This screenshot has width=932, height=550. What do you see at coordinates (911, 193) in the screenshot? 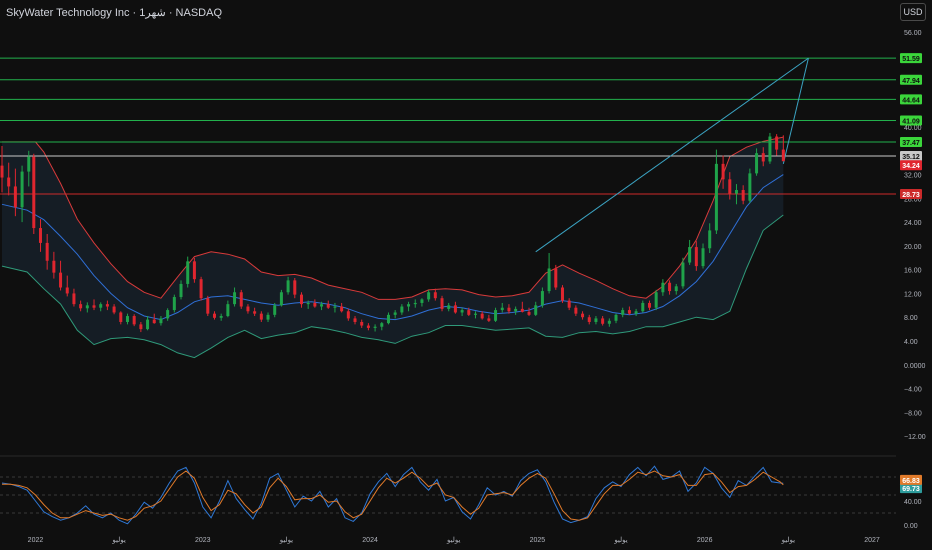
I see `price-tag: 28.73` at bounding box center [911, 193].